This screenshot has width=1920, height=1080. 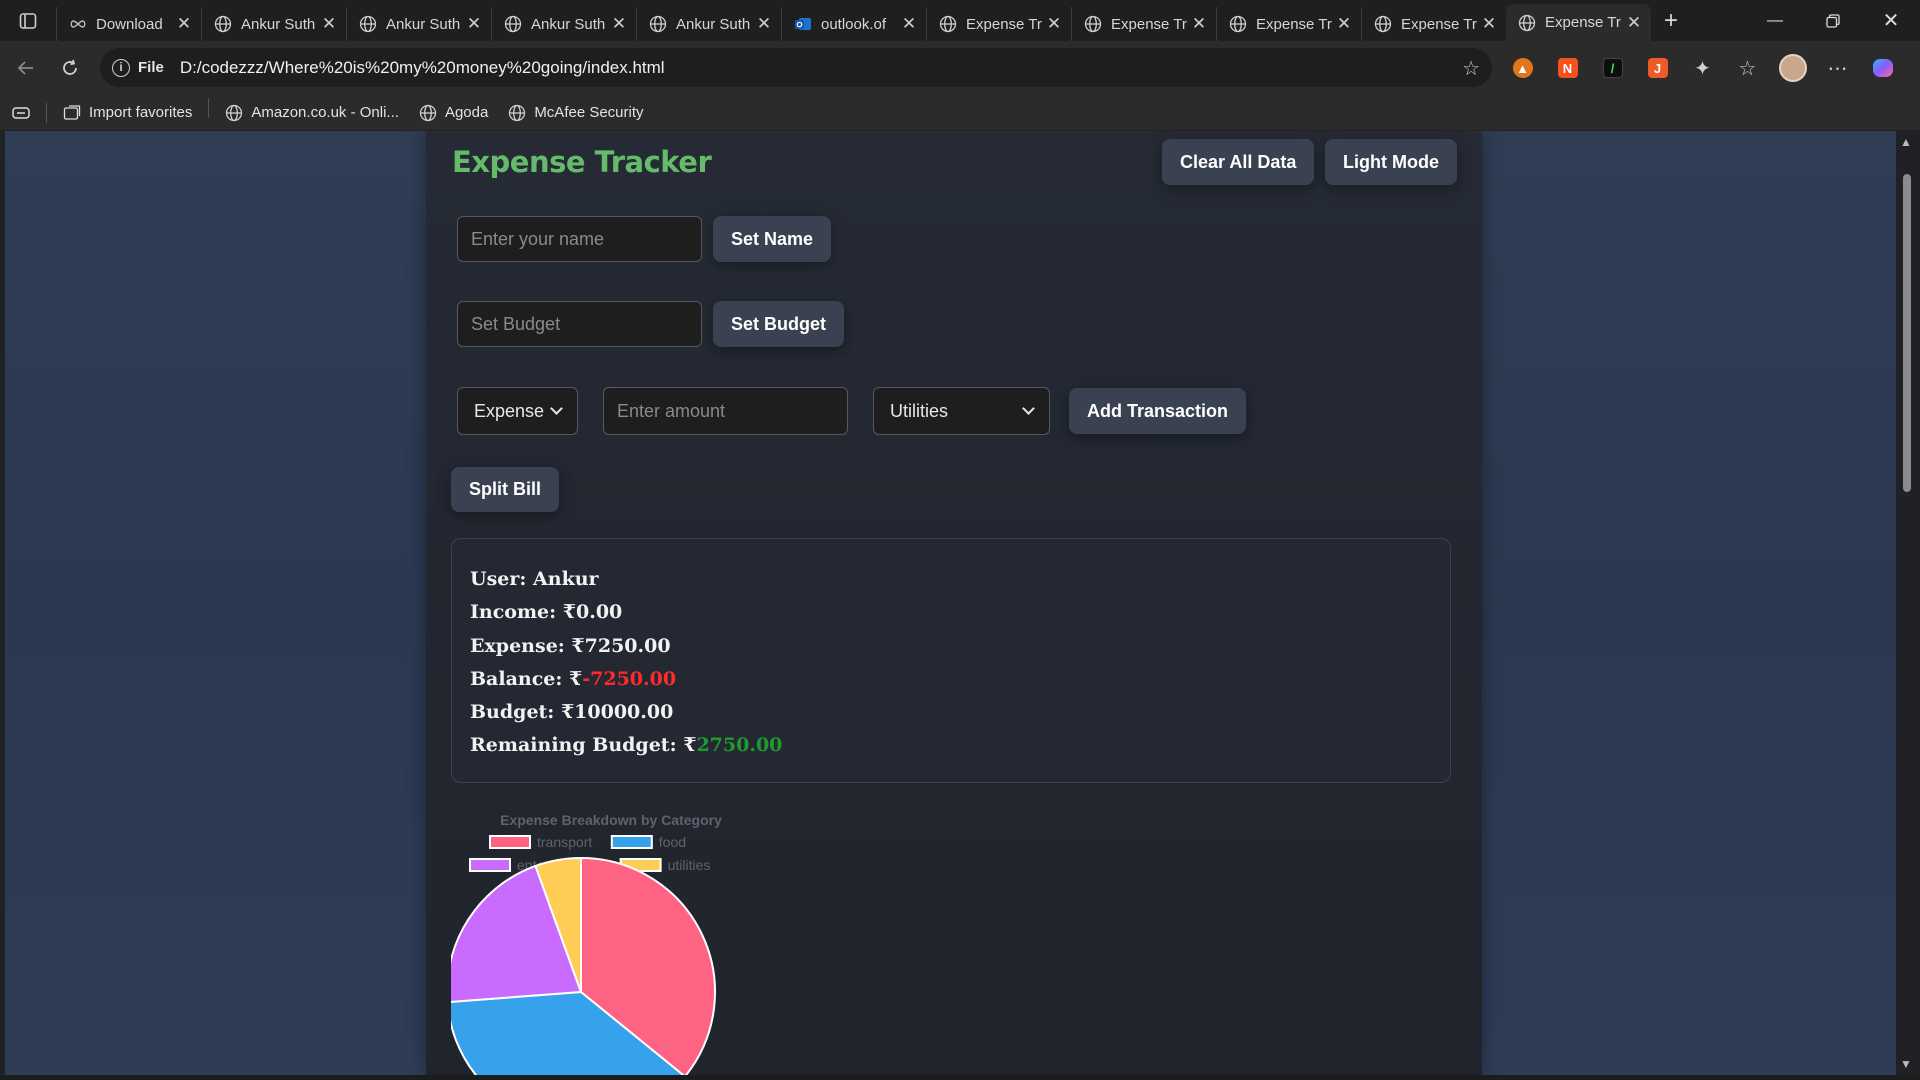 What do you see at coordinates (672, 842) in the screenshot?
I see `legend-label-food: food` at bounding box center [672, 842].